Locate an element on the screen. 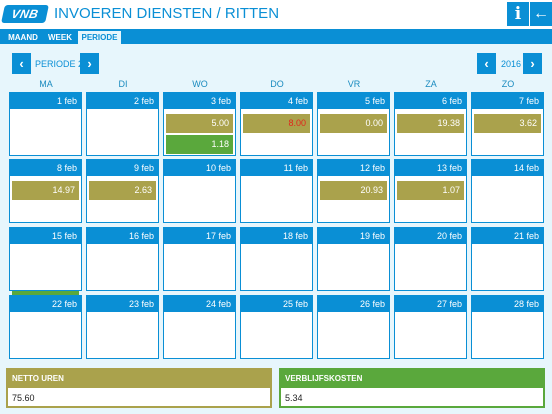 The height and width of the screenshot is (414, 552). day-cell: 7 feb 3.62 is located at coordinates (507, 124).